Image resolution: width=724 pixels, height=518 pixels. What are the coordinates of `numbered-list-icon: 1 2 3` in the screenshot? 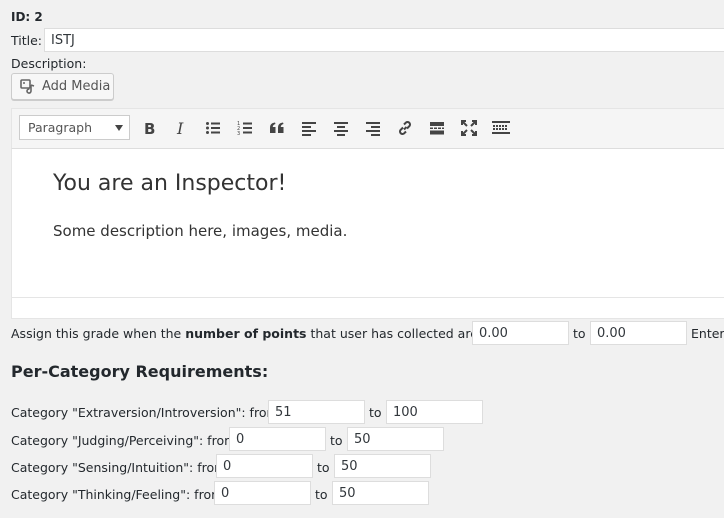 It's located at (244, 128).